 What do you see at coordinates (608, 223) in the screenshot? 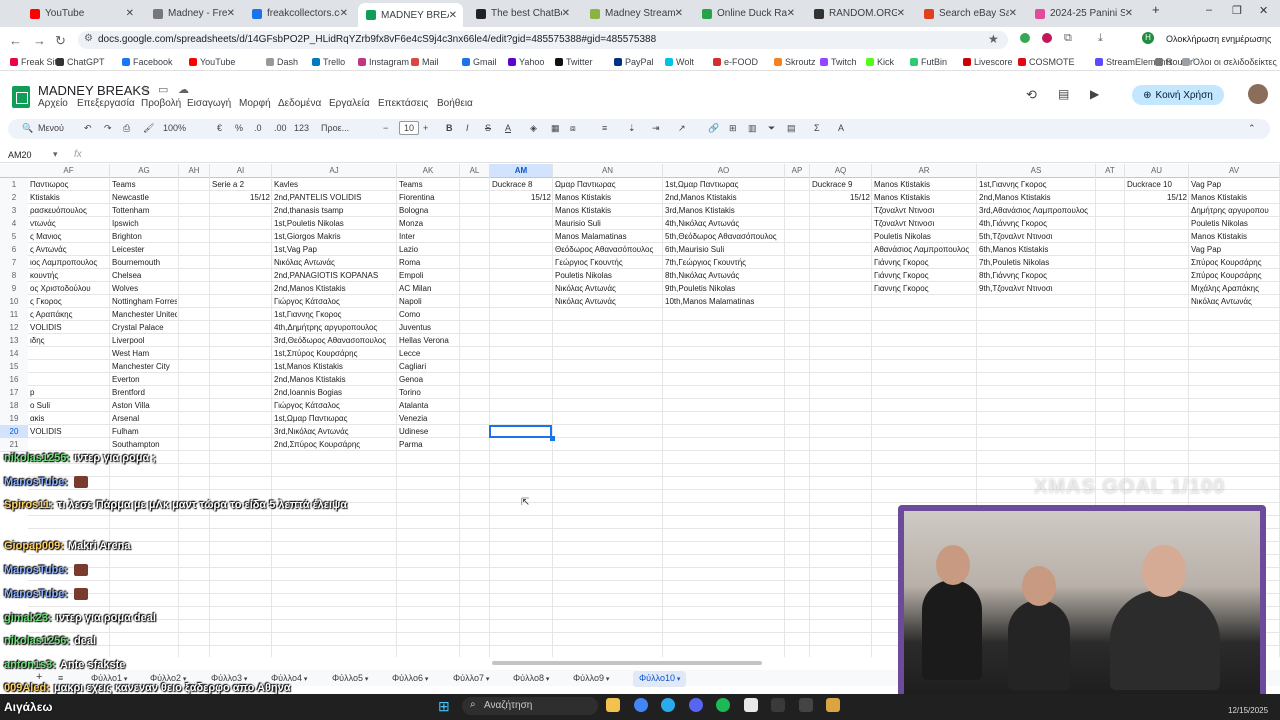
I see `grid-cell: Maurisio Suli` at bounding box center [608, 223].